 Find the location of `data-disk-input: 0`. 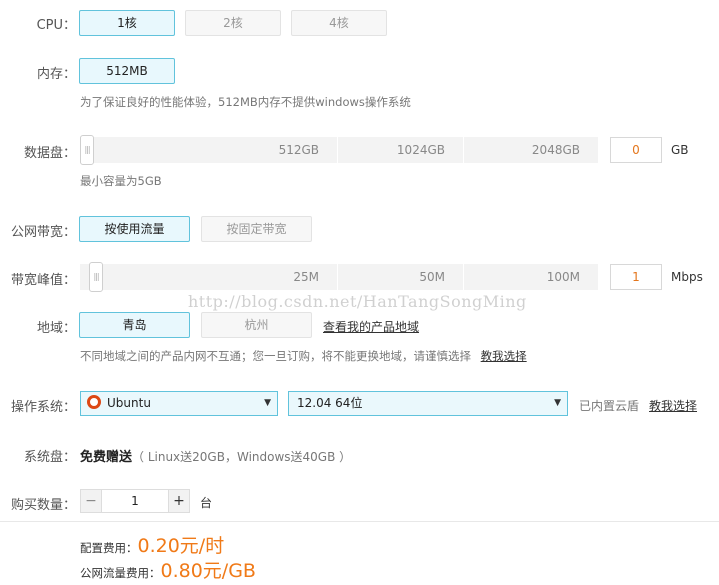

data-disk-input: 0 is located at coordinates (636, 150).